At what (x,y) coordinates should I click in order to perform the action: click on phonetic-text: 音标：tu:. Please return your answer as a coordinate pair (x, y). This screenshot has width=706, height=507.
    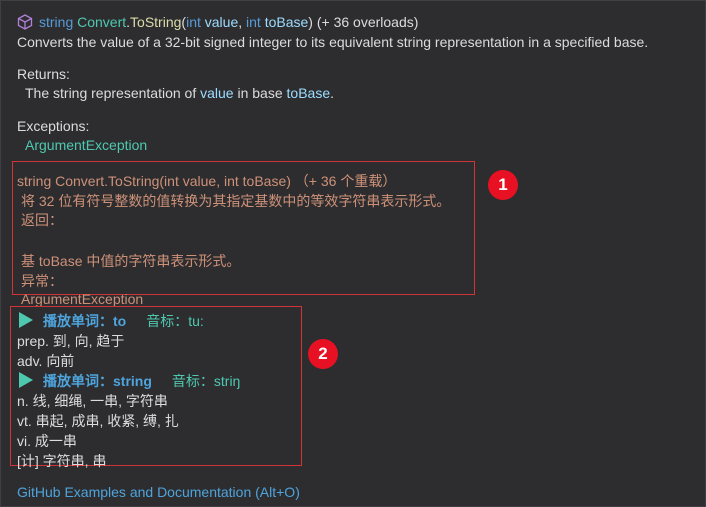
    Looking at the image, I should click on (175, 321).